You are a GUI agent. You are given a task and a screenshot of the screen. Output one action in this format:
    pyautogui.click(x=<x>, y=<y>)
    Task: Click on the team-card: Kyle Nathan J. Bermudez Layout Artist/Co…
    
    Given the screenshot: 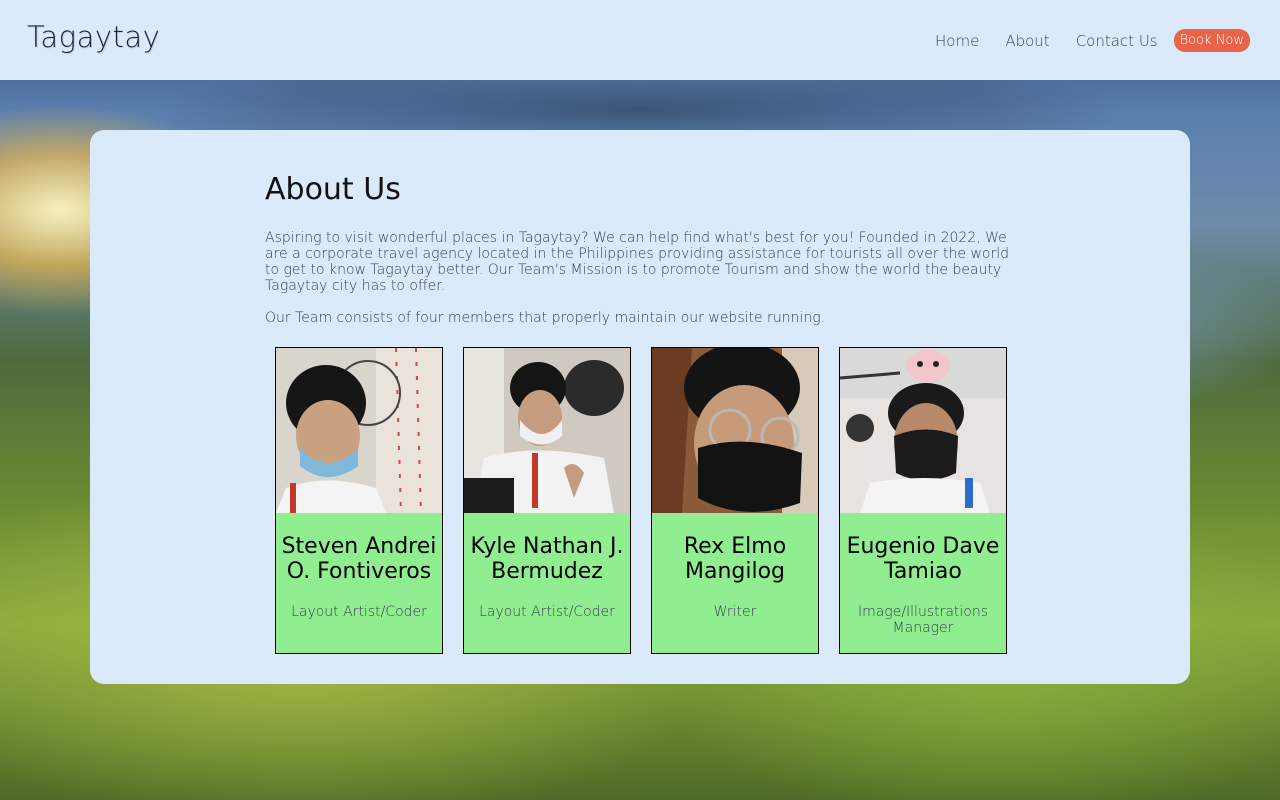 What is the action you would take?
    pyautogui.click(x=547, y=500)
    